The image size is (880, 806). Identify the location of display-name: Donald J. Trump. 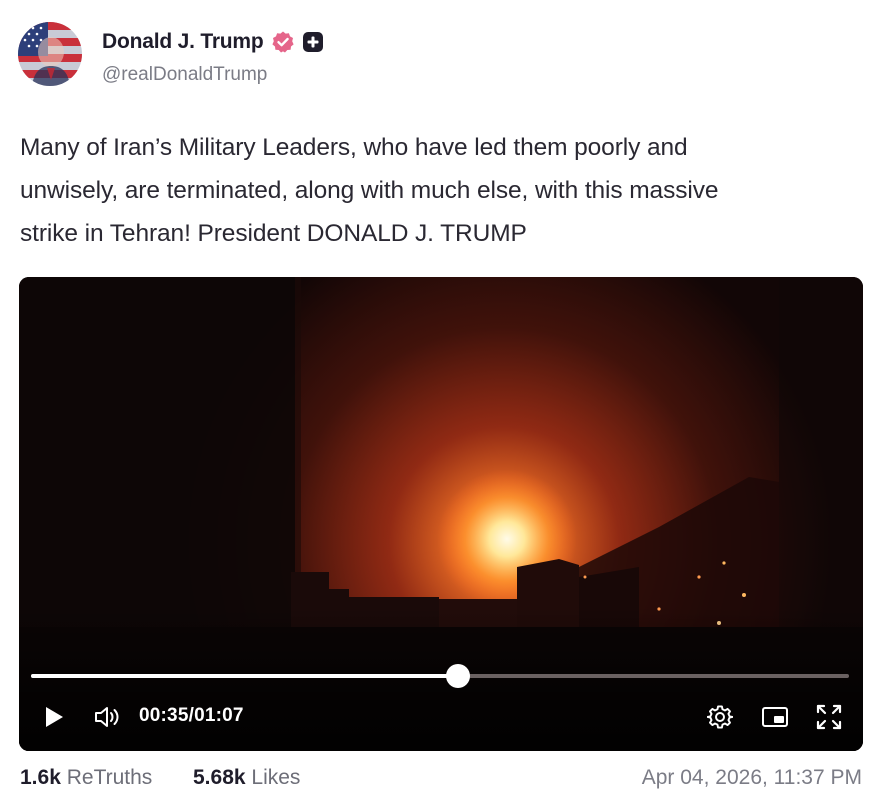
(183, 42).